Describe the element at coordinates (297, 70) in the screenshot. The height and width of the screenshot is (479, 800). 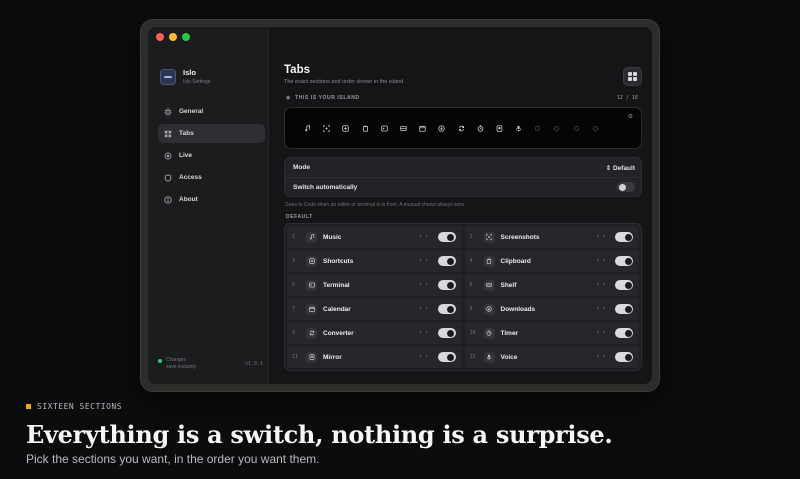
I see `page-title: Tabs` at that location.